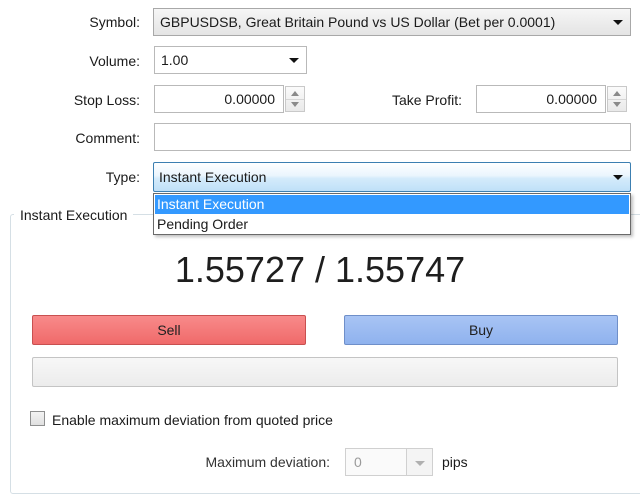 The width and height of the screenshot is (640, 494). What do you see at coordinates (268, 462) in the screenshot?
I see `max-deviation-label: Maximum deviation:` at bounding box center [268, 462].